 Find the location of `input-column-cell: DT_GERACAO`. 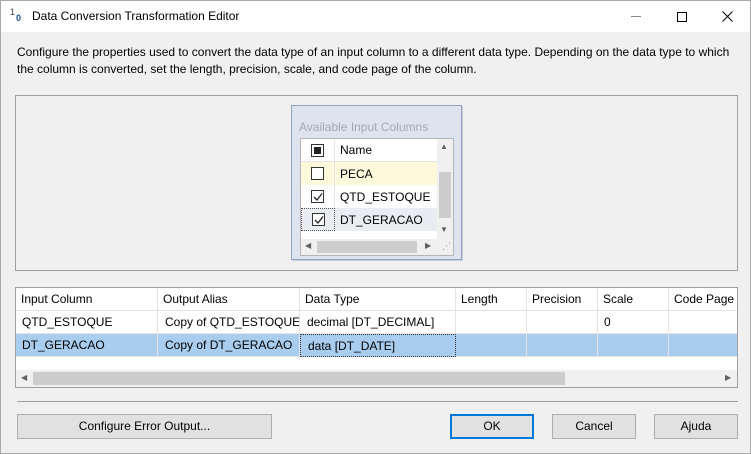

input-column-cell: DT_GERACAO is located at coordinates (87, 345).